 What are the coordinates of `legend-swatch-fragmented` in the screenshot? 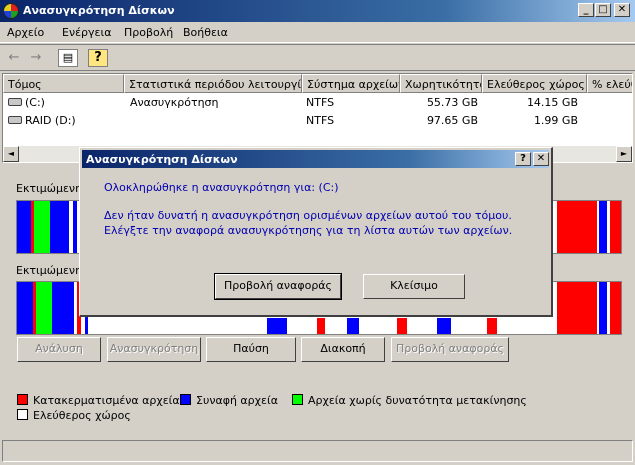 It's located at (22, 399).